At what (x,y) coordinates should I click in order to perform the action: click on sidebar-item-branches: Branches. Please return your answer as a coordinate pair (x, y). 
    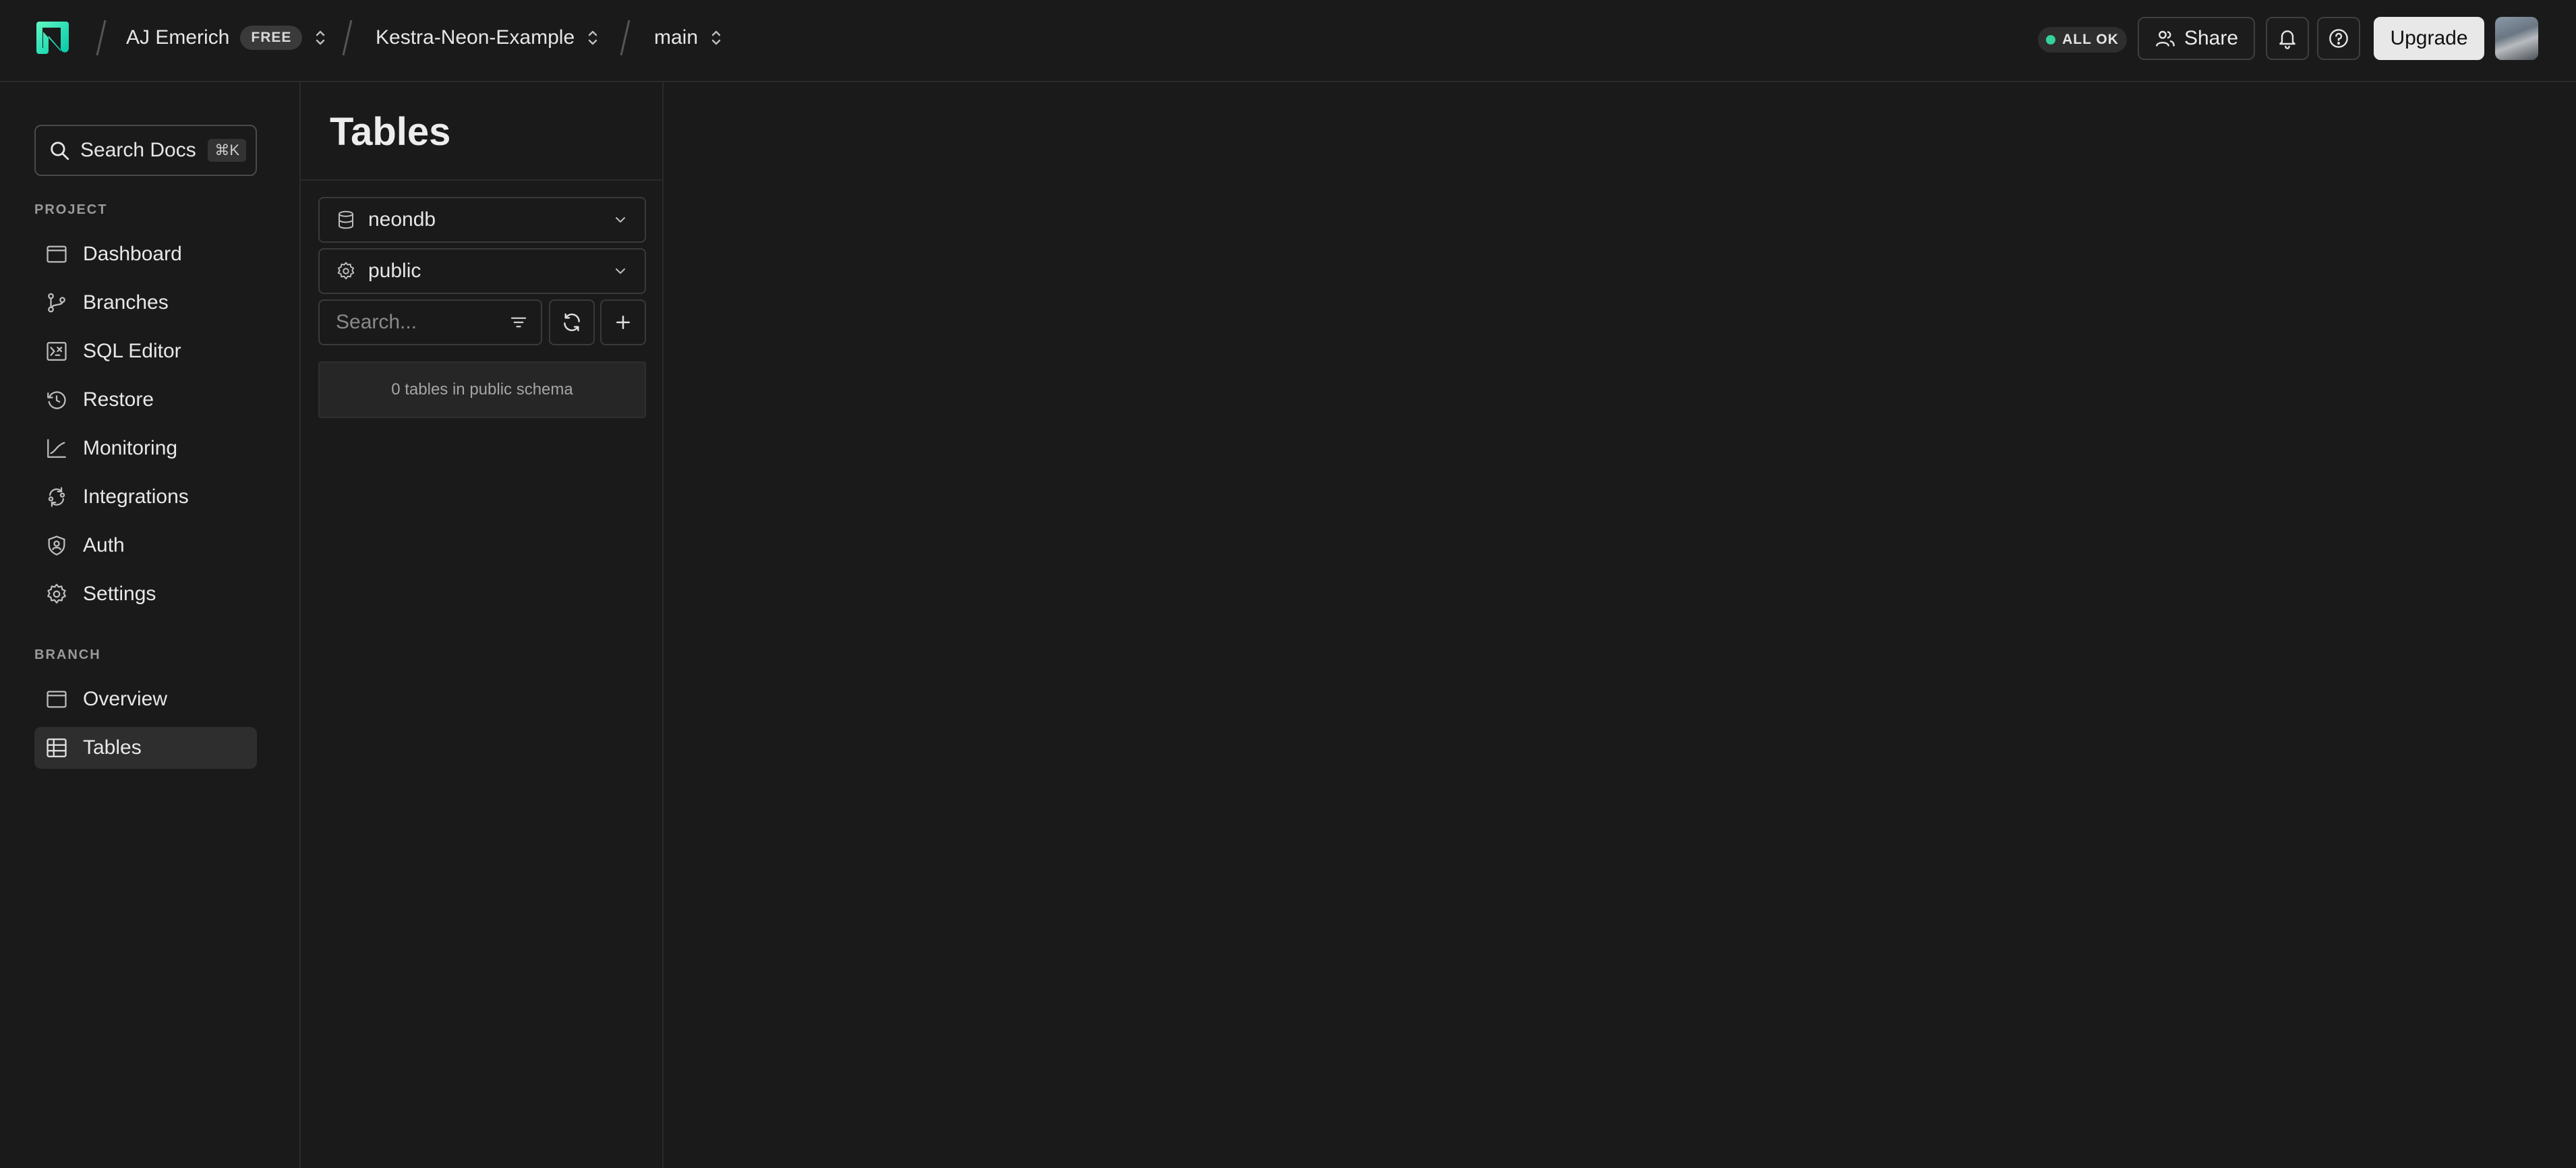
    Looking at the image, I should click on (146, 303).